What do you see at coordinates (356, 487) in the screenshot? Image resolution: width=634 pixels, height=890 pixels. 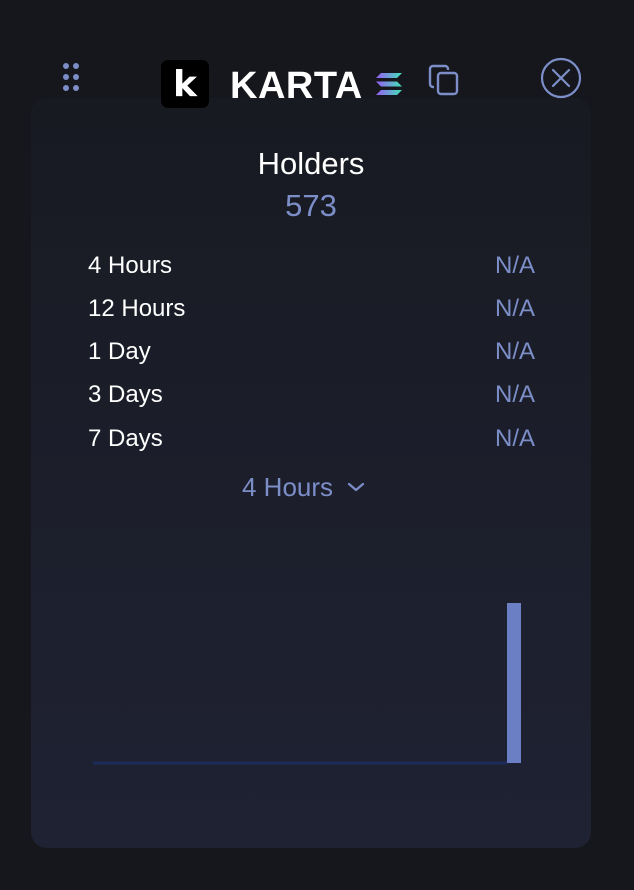 I see `chevron-down-icon` at bounding box center [356, 487].